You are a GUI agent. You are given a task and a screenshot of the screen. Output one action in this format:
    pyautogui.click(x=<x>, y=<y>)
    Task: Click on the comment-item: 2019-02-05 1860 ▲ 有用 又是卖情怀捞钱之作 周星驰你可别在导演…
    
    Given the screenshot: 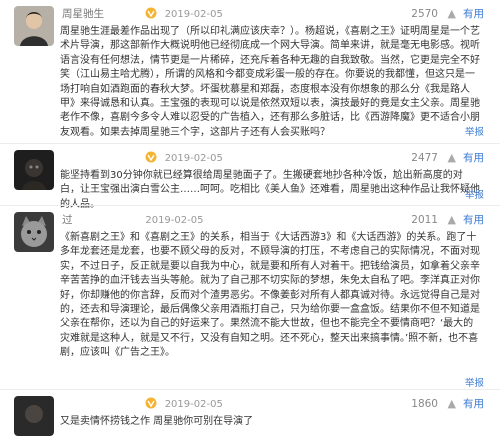 What is the action you would take?
    pyautogui.click(x=250, y=413)
    